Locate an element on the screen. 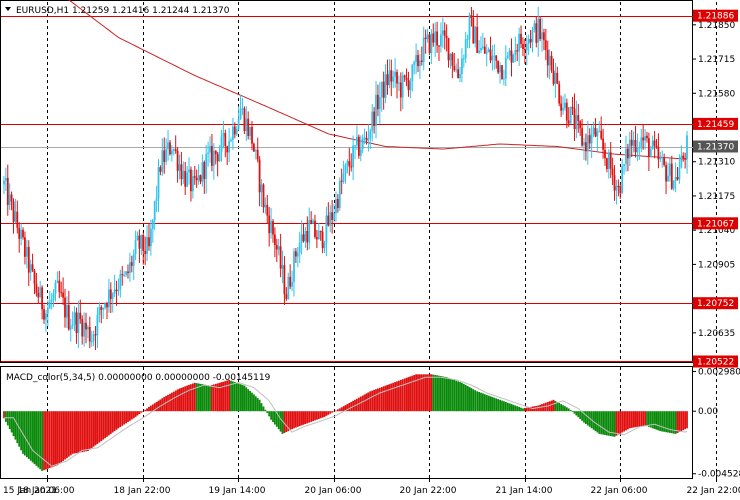 This screenshot has width=740, height=500. time-tick-label: 20 Jan 22:00 is located at coordinates (428, 491).